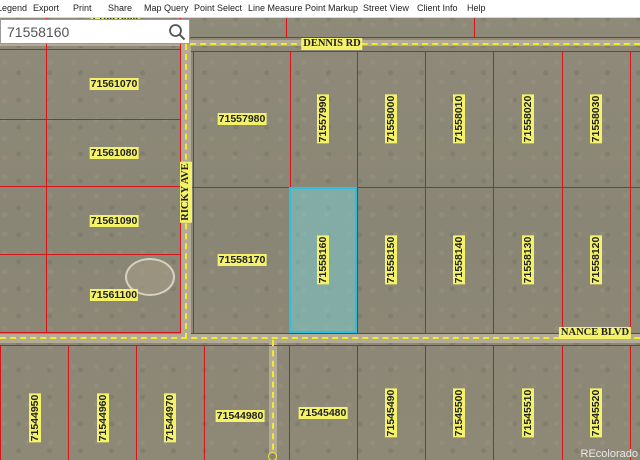  What do you see at coordinates (391, 260) in the screenshot?
I see `parcel-label: 71558150` at bounding box center [391, 260].